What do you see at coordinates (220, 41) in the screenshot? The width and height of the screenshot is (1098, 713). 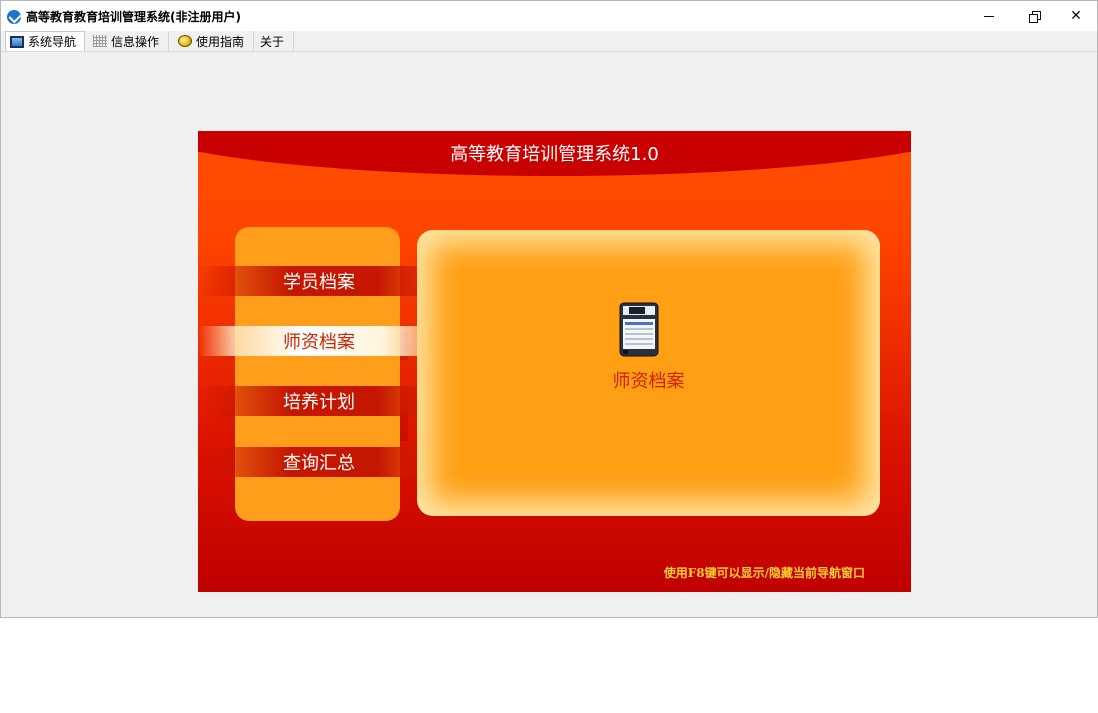 I see `tab-label: 使用指南` at bounding box center [220, 41].